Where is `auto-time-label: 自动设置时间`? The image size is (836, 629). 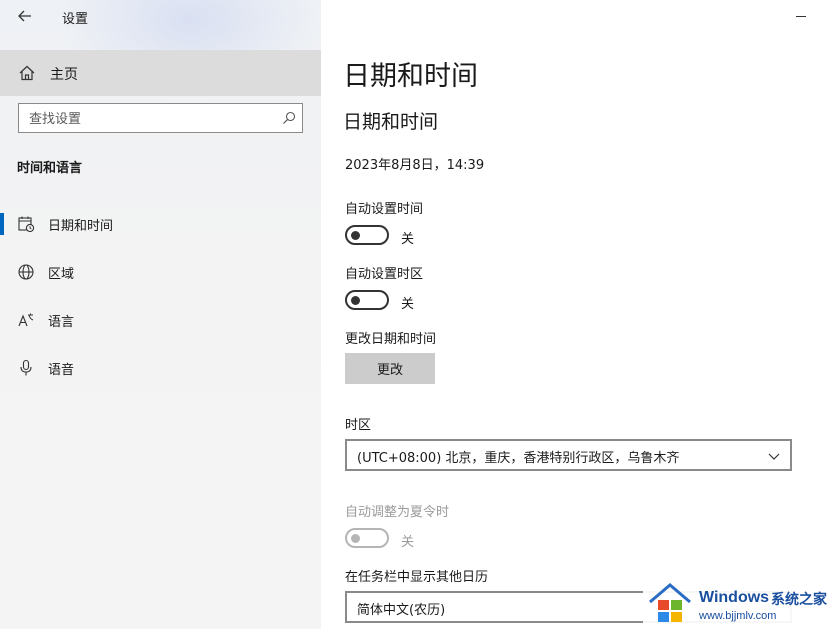 auto-time-label: 自动设置时间 is located at coordinates (384, 209).